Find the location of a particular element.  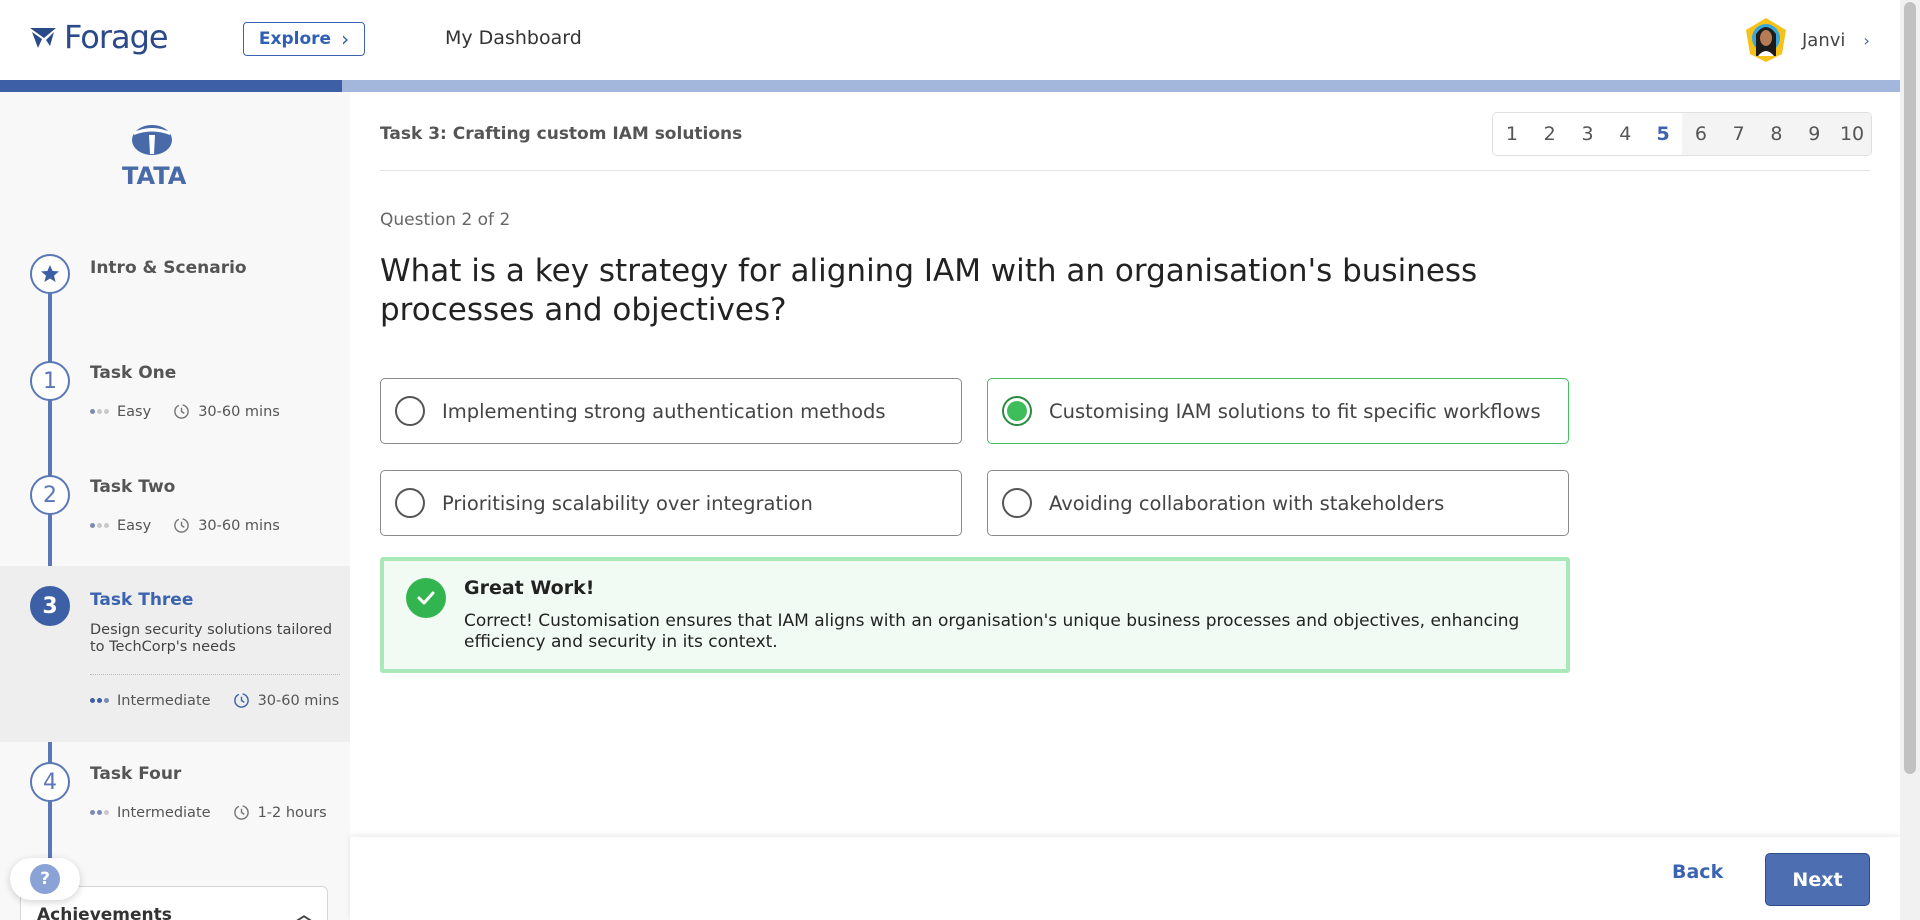

explore-label: Explore is located at coordinates (295, 39).